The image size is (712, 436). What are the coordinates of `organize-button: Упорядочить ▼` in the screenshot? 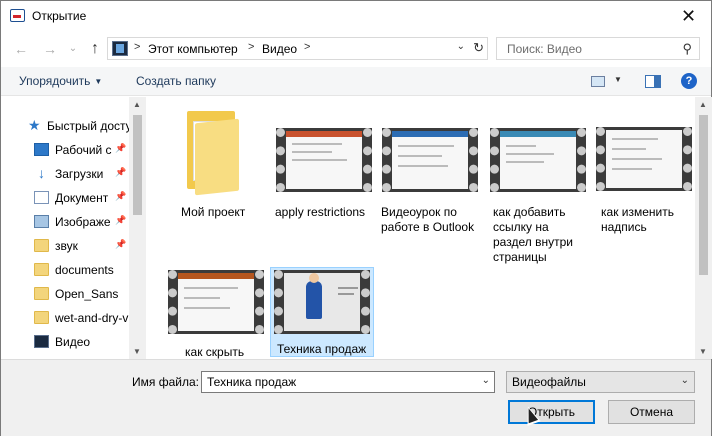 It's located at (60, 81).